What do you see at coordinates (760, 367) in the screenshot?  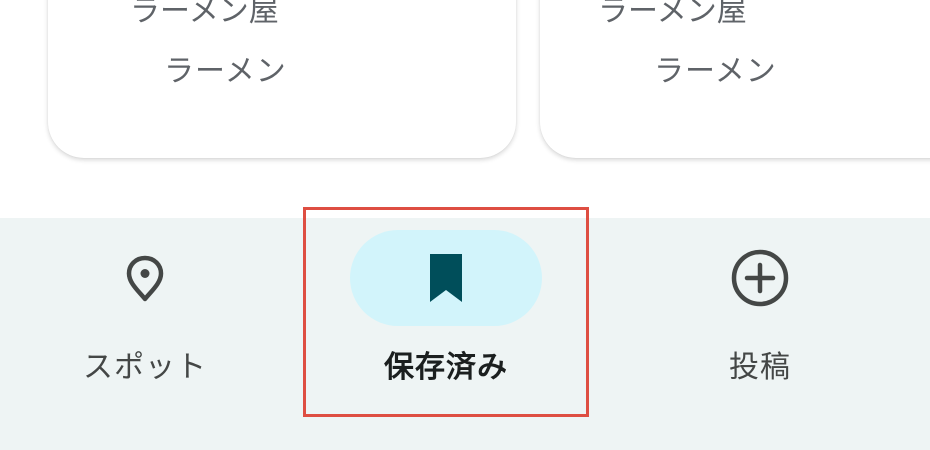 I see `nav-label: 投稿` at bounding box center [760, 367].